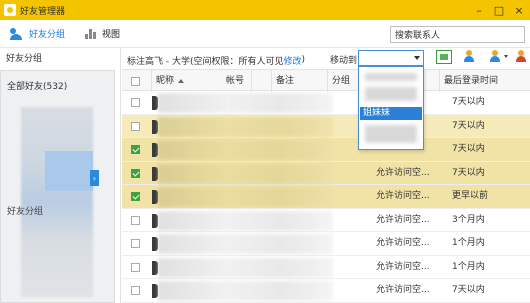 This screenshot has height=303, width=530. Describe the element at coordinates (43, 11) in the screenshot. I see `window-title: 好友管理器` at that location.